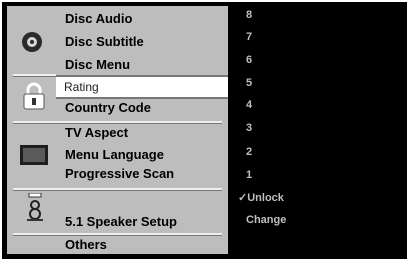 The image size is (412, 262). I want to click on menu-item-others: Others, so click(86, 245).